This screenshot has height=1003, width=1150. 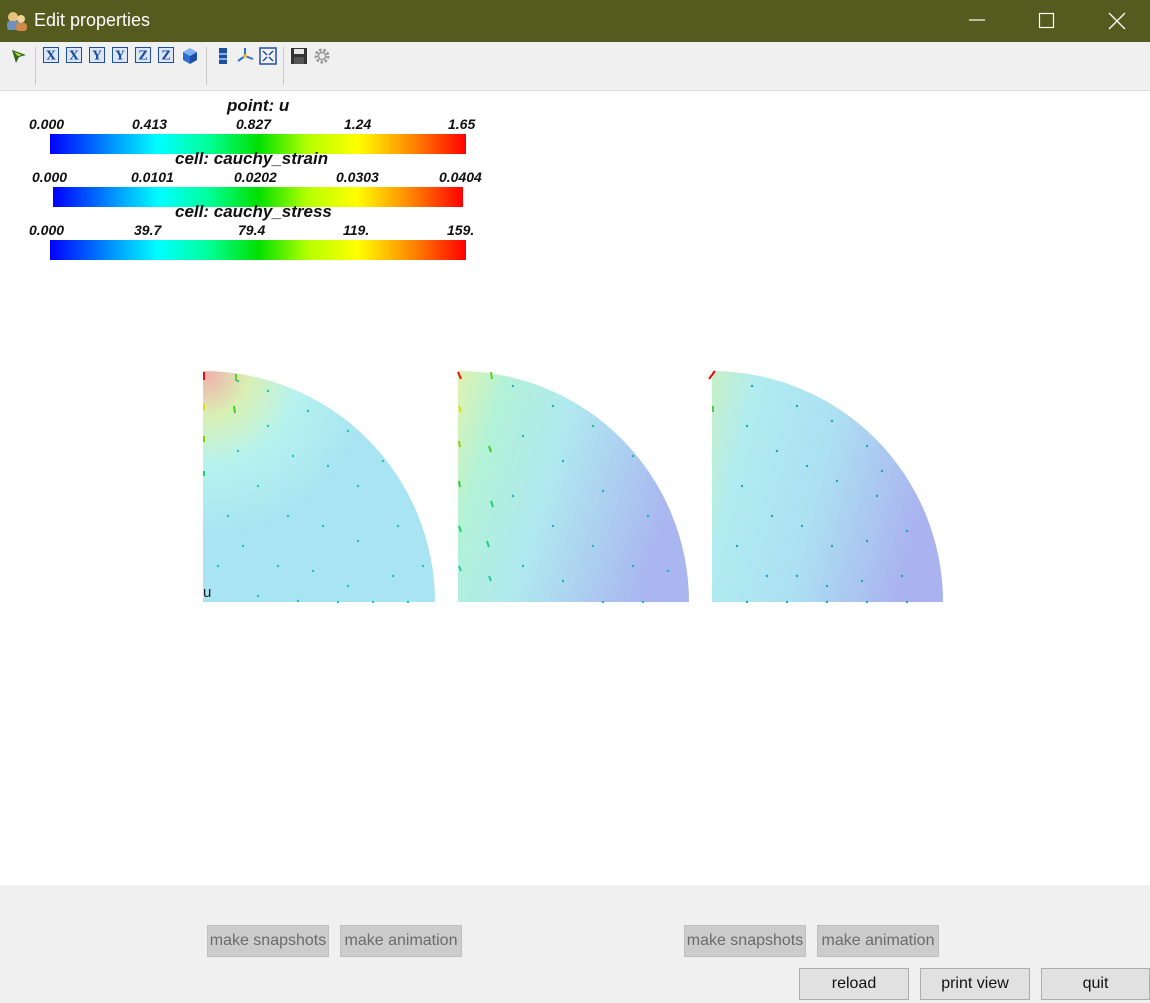 What do you see at coordinates (207, 592) in the screenshot?
I see `axis-label-u: u` at bounding box center [207, 592].